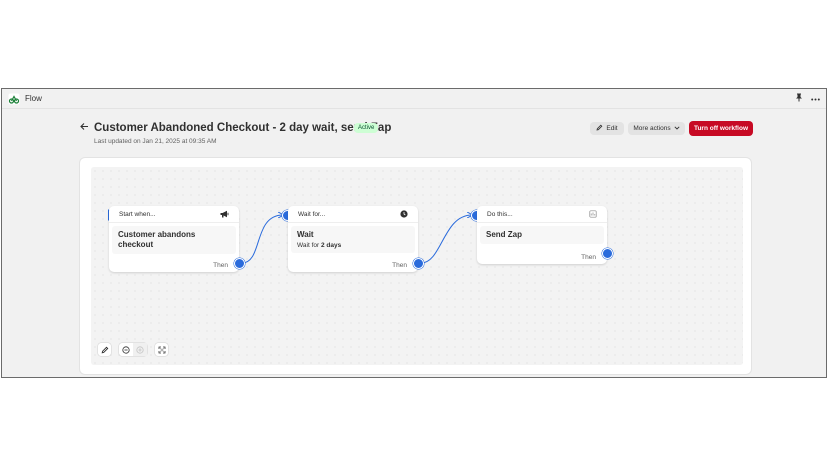 The image size is (828, 466). I want to click on fit-view-icon, so click(161, 349).